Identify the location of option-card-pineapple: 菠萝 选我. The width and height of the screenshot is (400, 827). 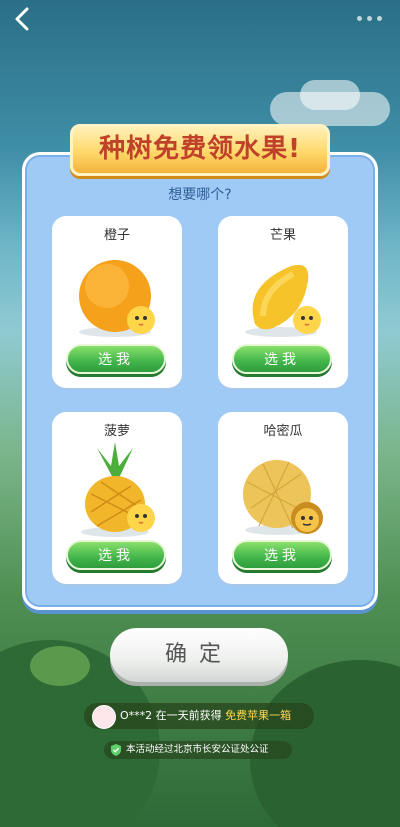
(117, 498).